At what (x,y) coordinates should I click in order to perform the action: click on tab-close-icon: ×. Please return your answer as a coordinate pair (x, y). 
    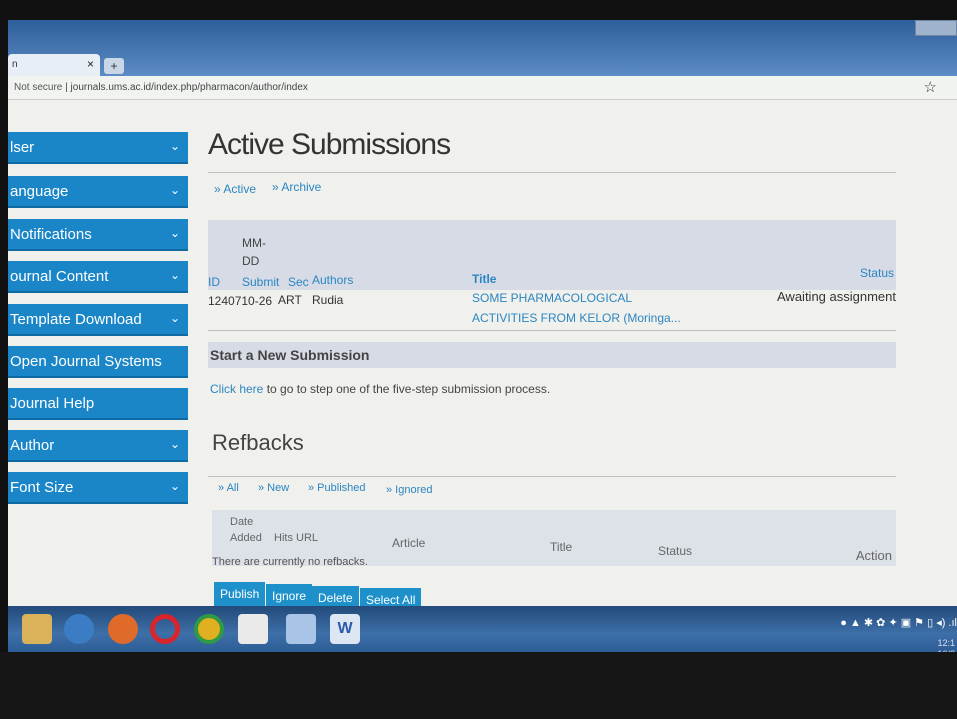
    Looking at the image, I should click on (90, 64).